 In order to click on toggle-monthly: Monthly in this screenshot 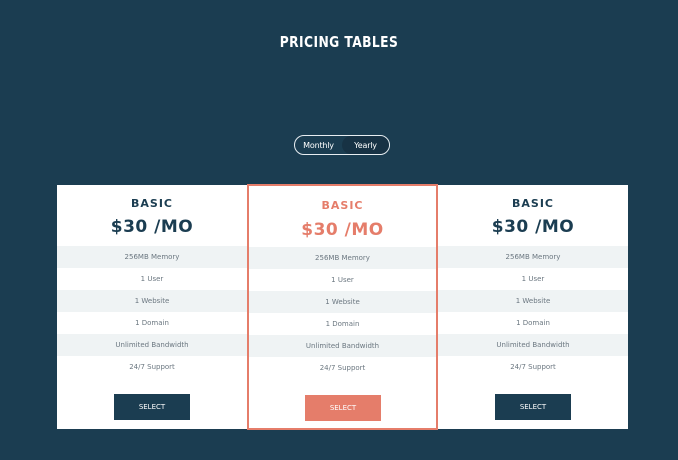, I will do `click(318, 145)`.